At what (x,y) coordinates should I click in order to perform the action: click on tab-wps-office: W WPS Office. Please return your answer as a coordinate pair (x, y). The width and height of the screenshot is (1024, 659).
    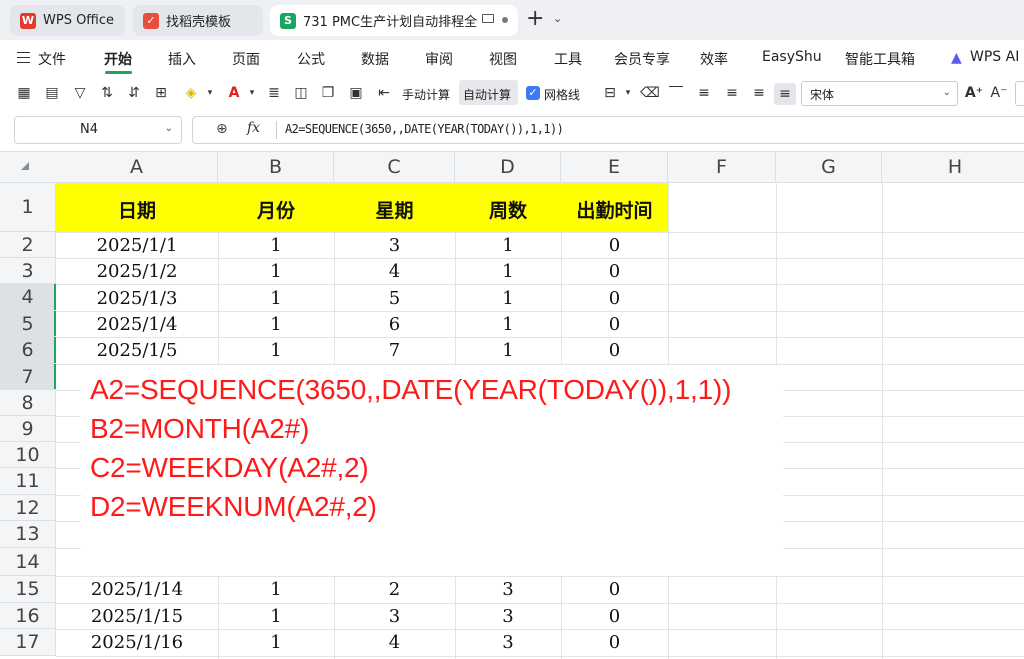
    Looking at the image, I should click on (67, 20).